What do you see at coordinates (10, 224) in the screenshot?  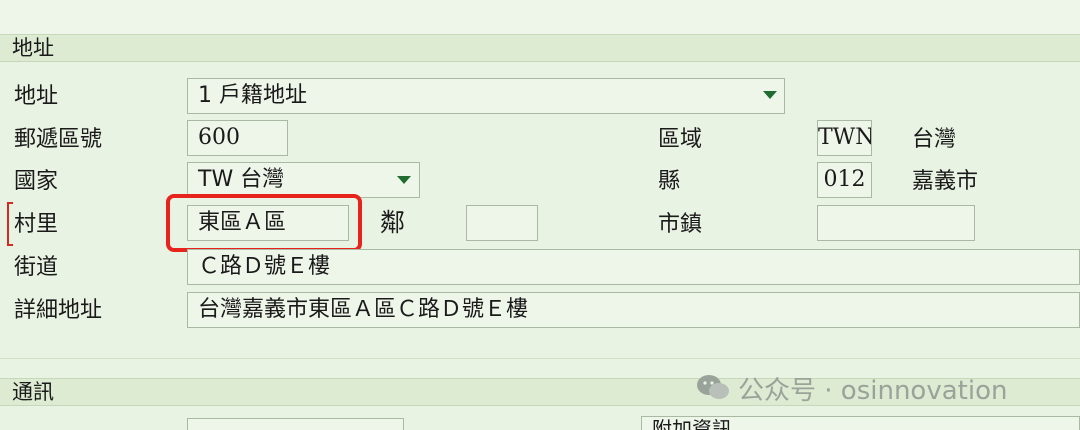 I see `required-marker` at bounding box center [10, 224].